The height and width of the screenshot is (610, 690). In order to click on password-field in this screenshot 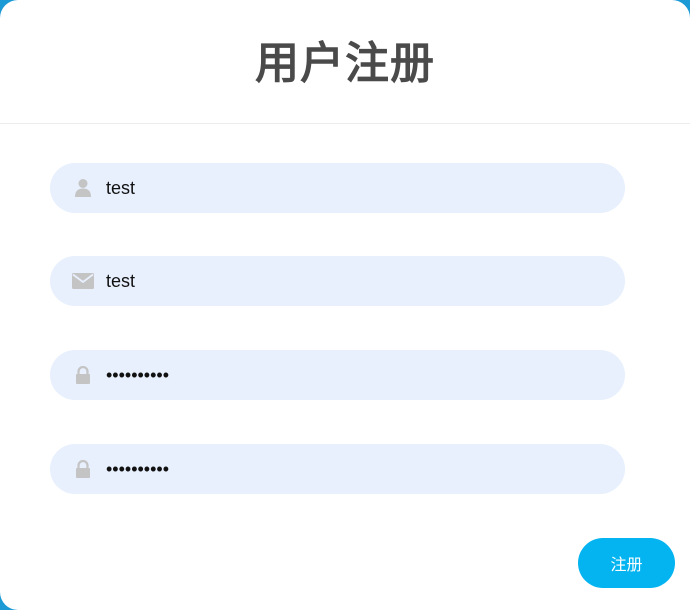, I will do `click(337, 375)`.